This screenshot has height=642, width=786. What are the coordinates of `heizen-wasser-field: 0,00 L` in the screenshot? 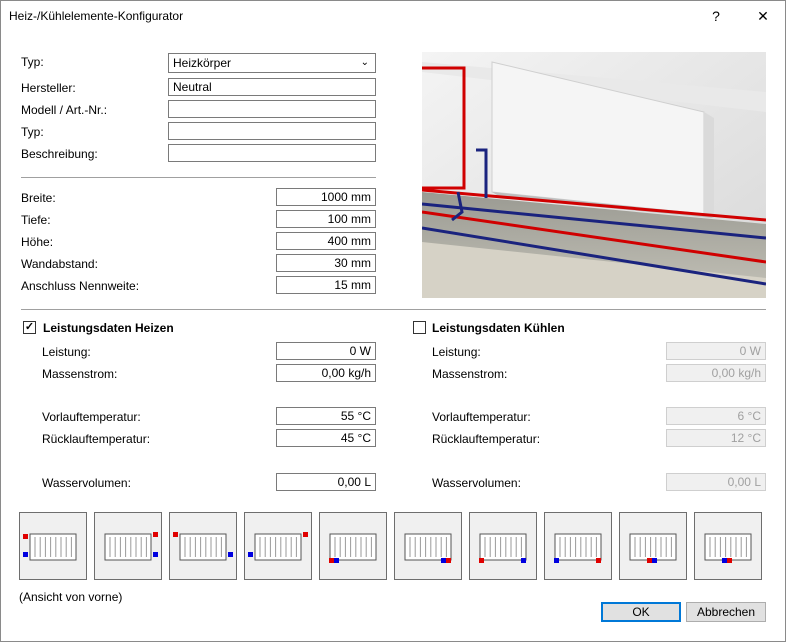 It's located at (326, 482).